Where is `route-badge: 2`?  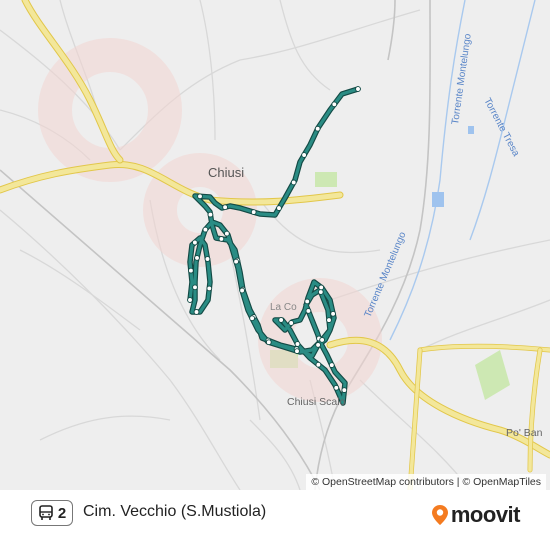 route-badge: 2 is located at coordinates (52, 513).